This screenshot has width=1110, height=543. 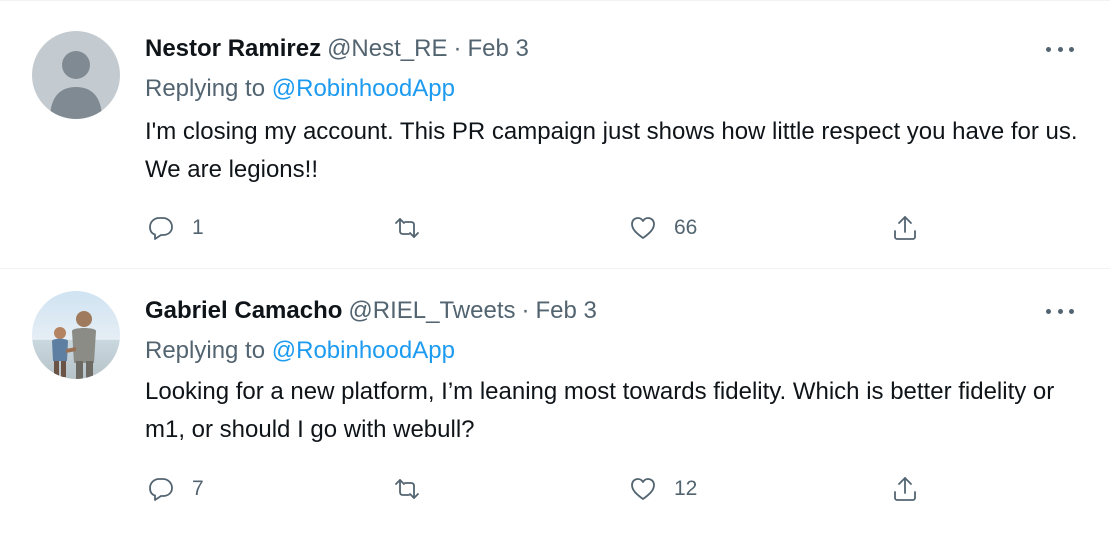 What do you see at coordinates (198, 488) in the screenshot?
I see `reply-count: 7` at bounding box center [198, 488].